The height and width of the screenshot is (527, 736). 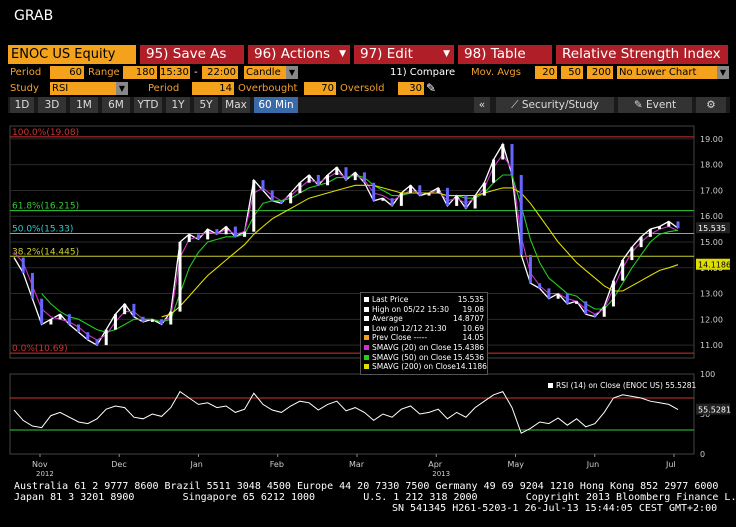 I want to click on table-button: 98) Table, so click(x=505, y=54).